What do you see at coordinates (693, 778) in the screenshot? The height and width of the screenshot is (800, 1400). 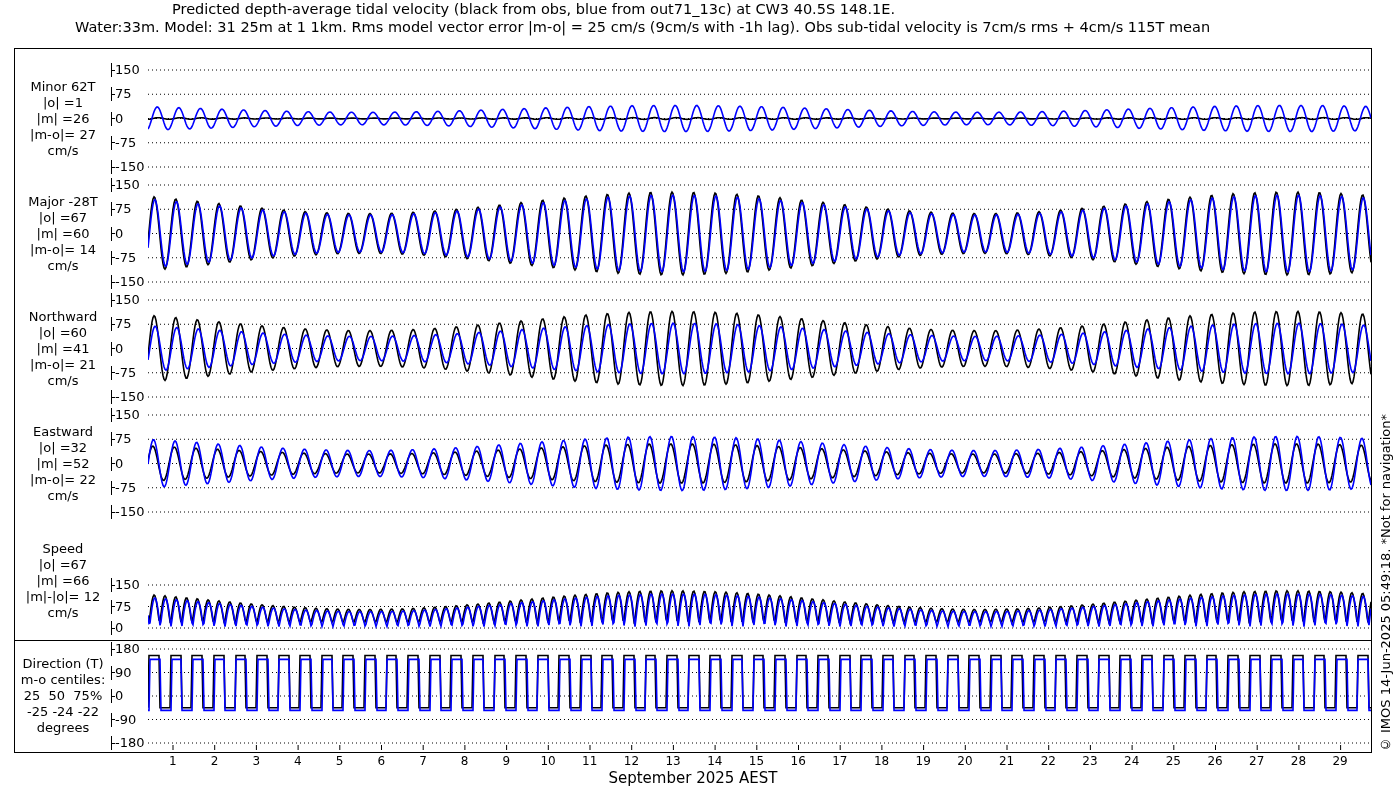 I see `x-axis-label: September 2025 AEST` at bounding box center [693, 778].